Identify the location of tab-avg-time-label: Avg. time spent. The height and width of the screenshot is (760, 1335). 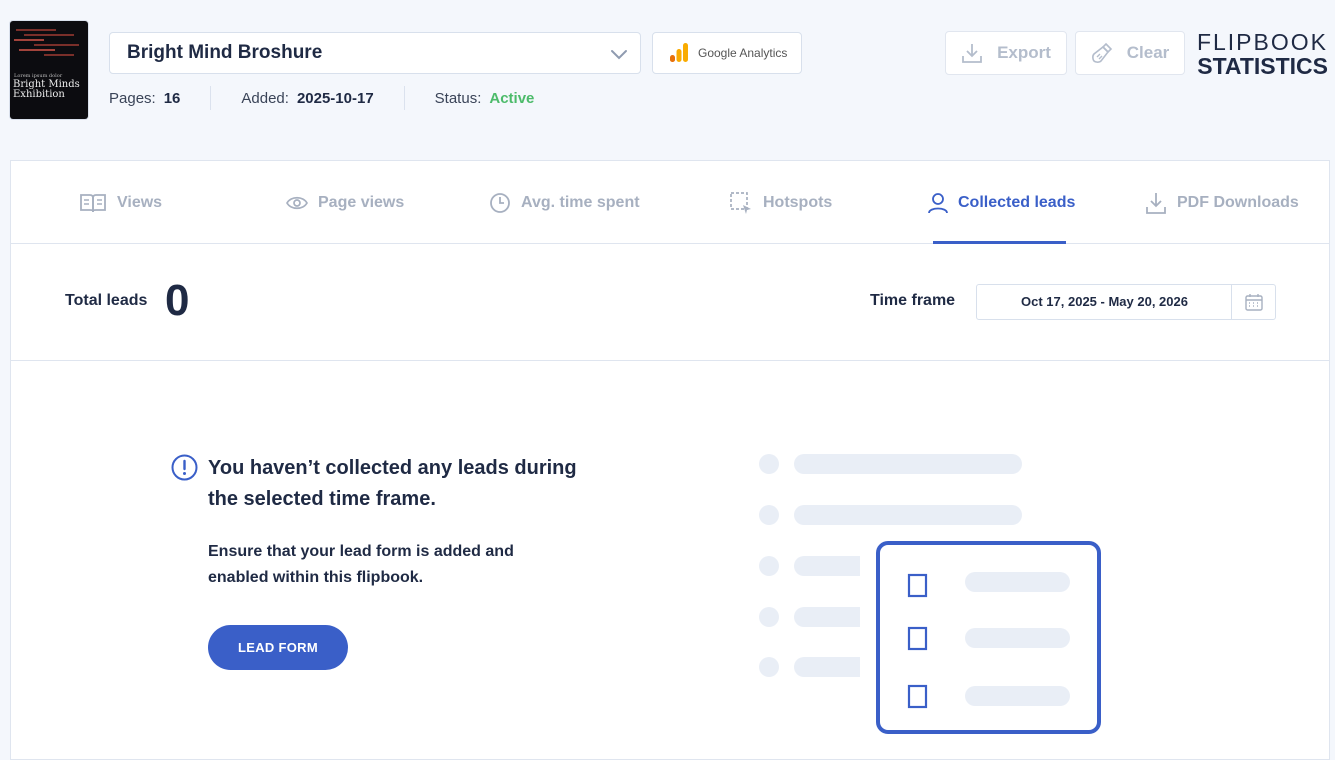
(580, 202).